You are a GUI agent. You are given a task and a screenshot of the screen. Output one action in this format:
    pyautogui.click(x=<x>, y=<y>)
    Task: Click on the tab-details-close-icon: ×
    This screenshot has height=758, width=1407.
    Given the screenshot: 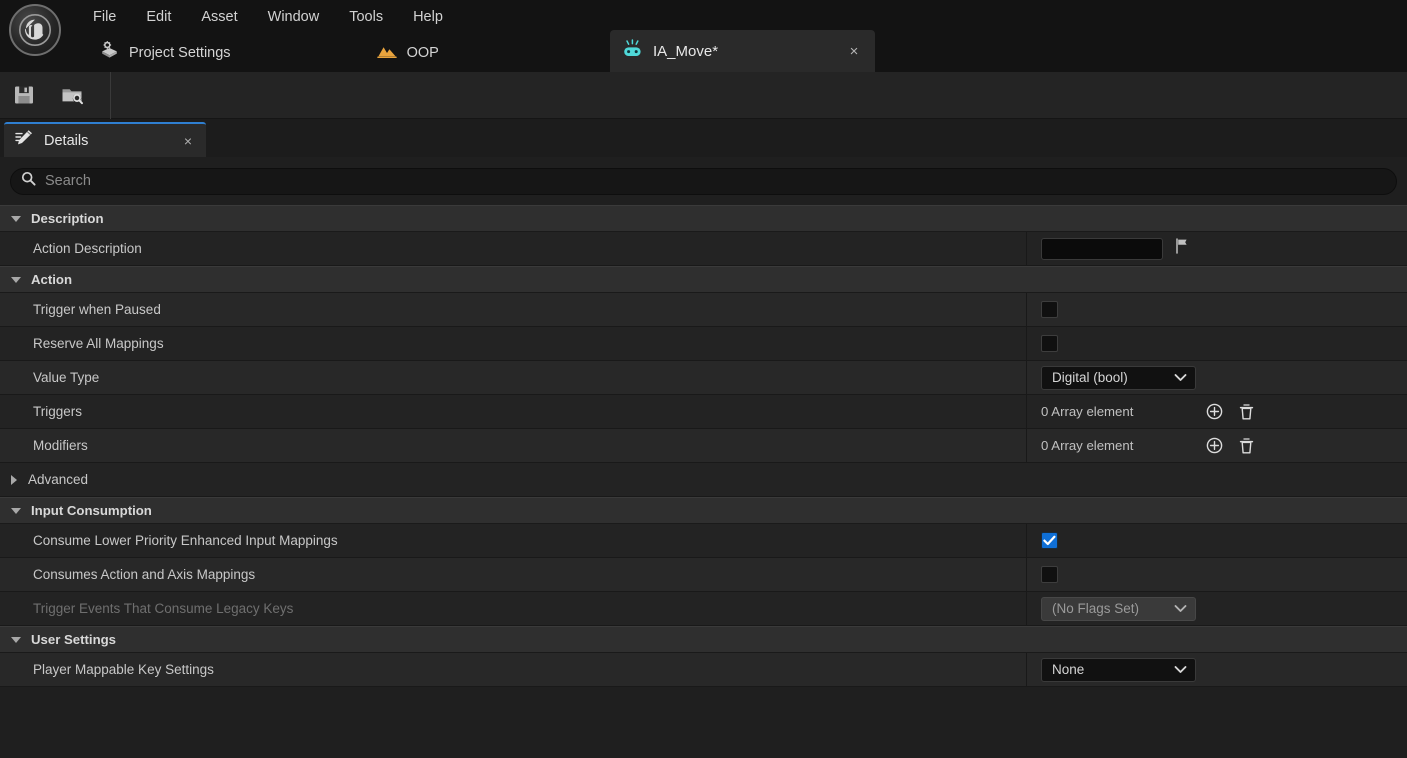 What is the action you would take?
    pyautogui.click(x=188, y=141)
    